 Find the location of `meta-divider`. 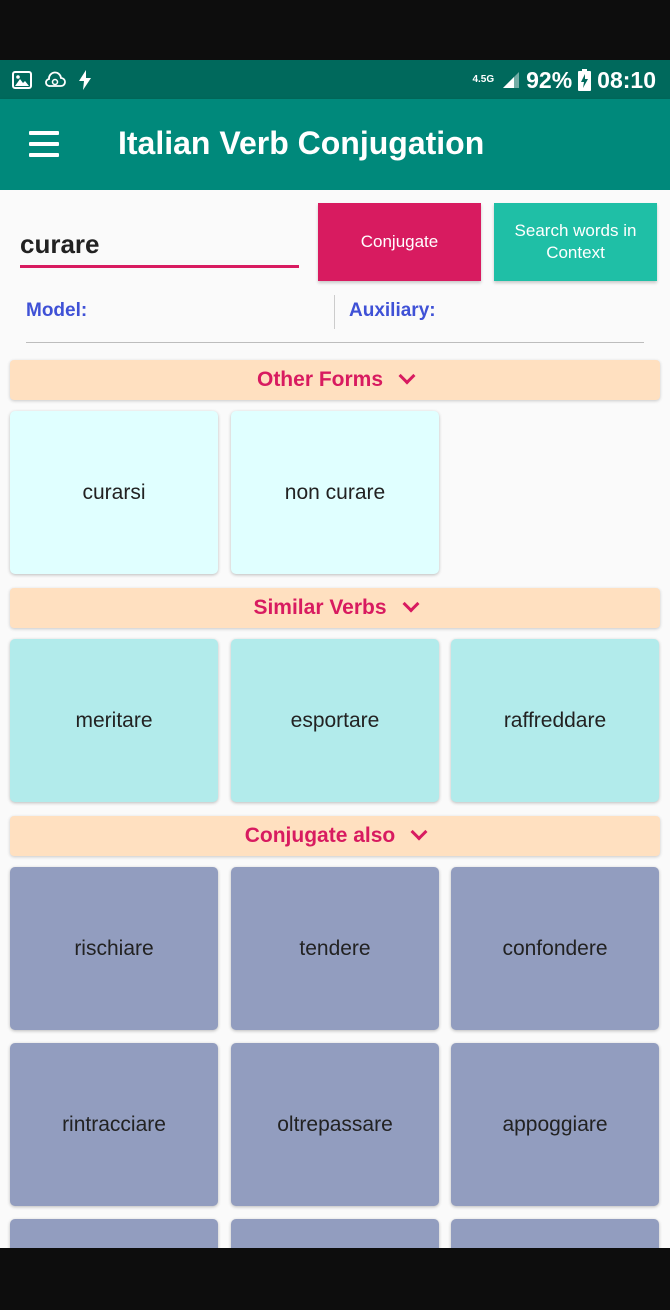

meta-divider is located at coordinates (334, 312).